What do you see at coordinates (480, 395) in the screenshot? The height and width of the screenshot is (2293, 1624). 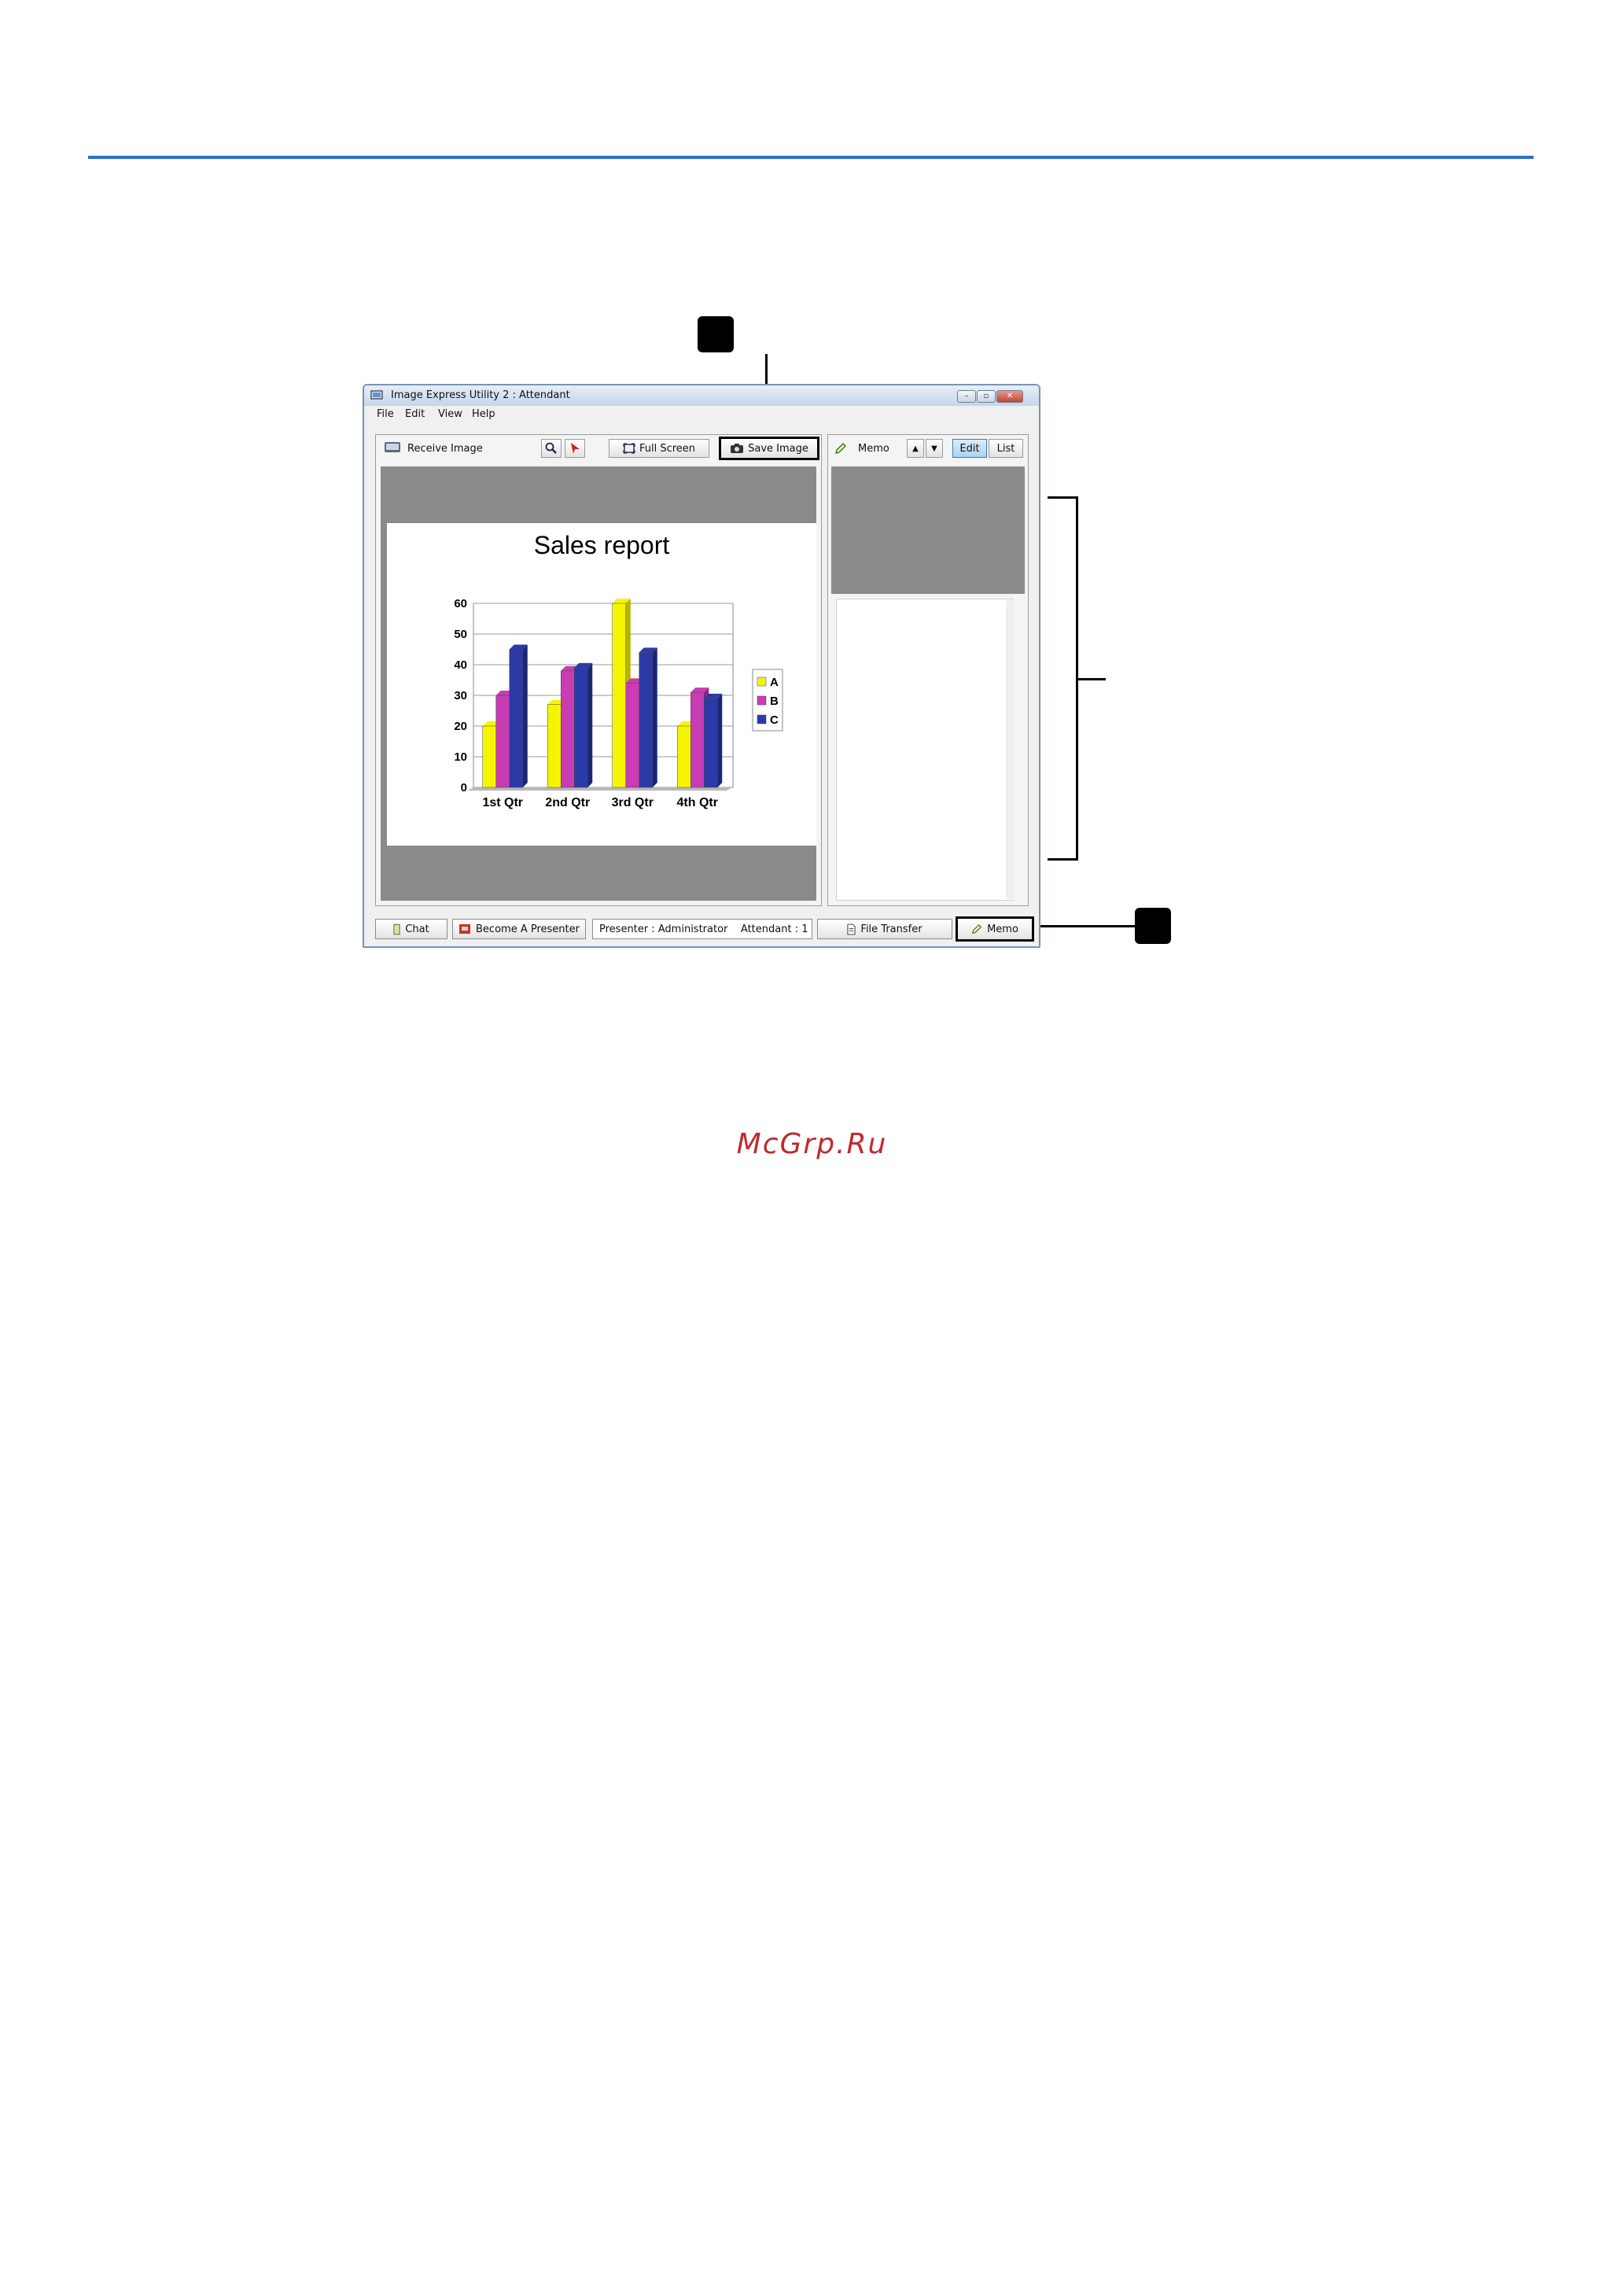 I see `window-title: Image Express Utility 2 : Attendant` at bounding box center [480, 395].